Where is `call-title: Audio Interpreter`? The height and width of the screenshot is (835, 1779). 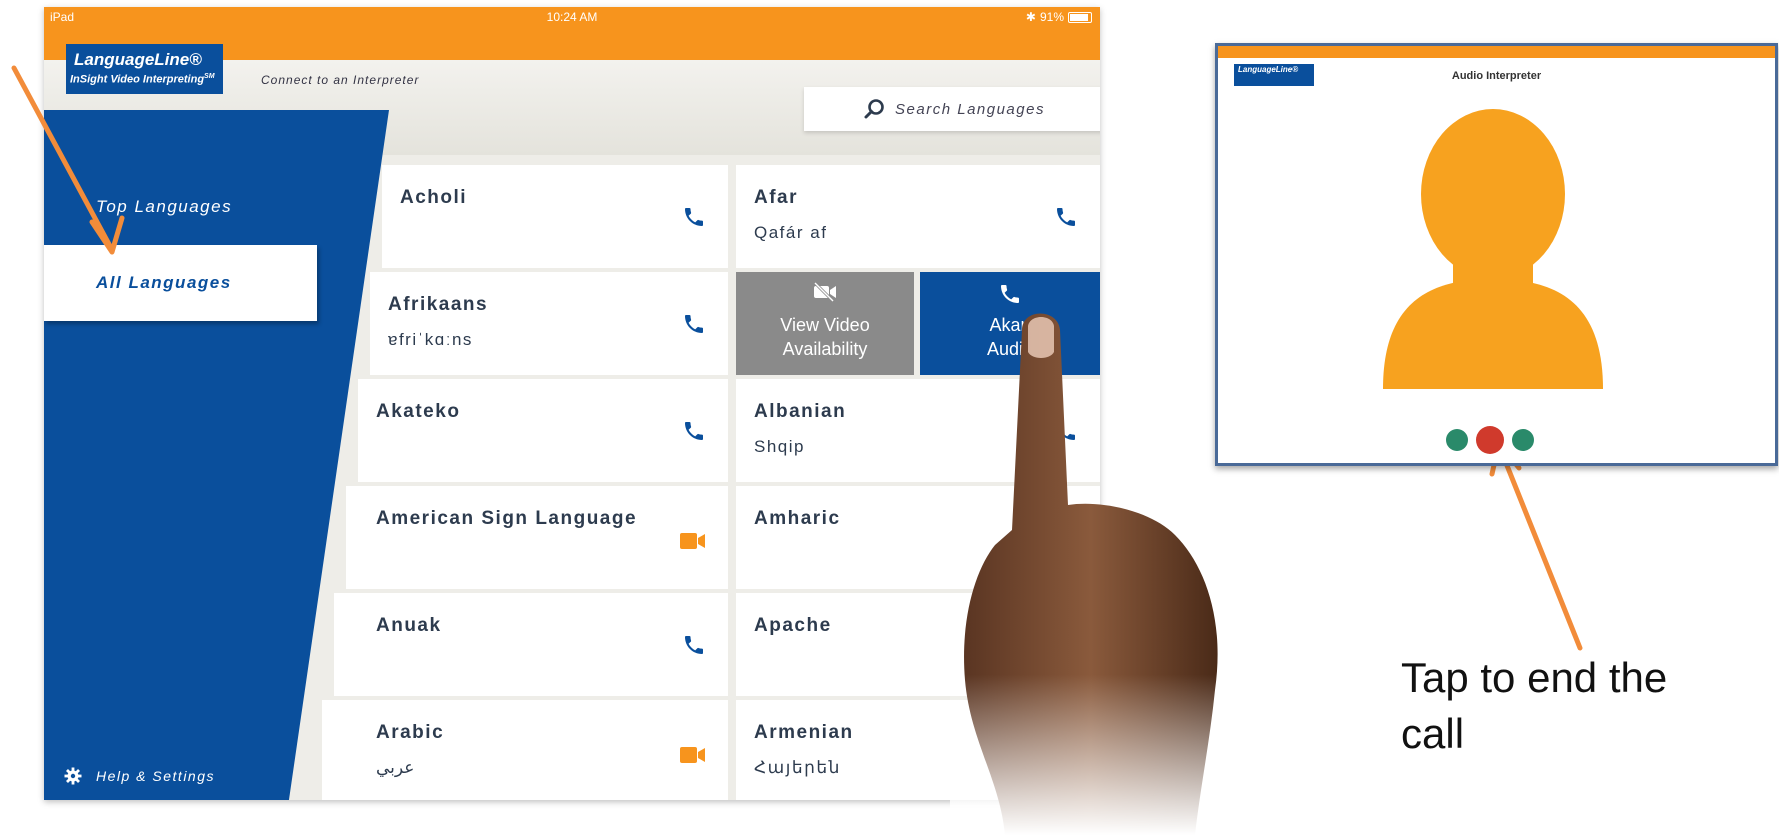
call-title: Audio Interpreter is located at coordinates (1496, 76).